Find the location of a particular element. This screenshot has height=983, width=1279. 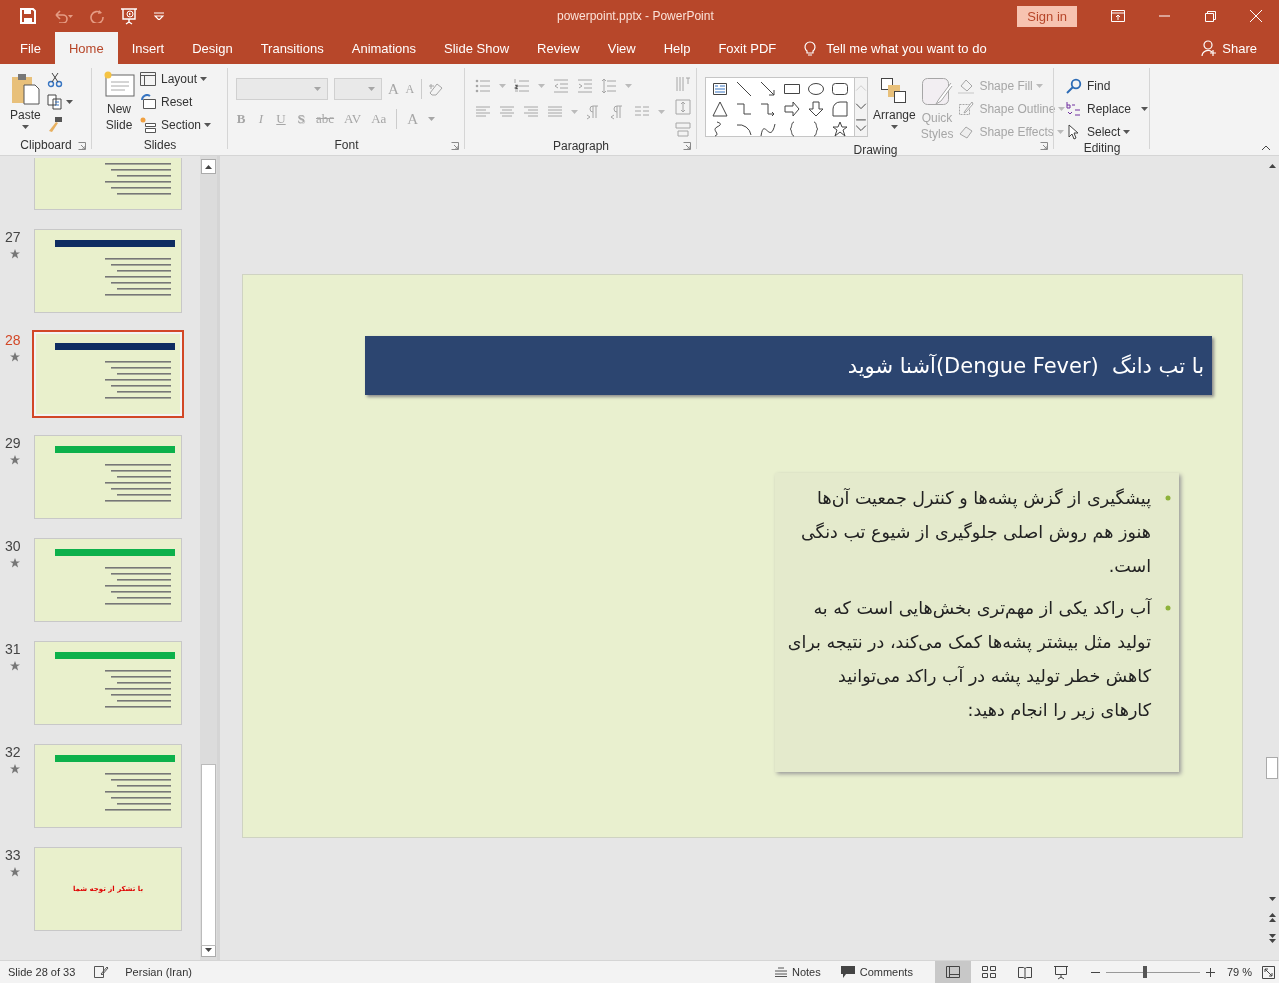

redo-icon is located at coordinates (97, 16).